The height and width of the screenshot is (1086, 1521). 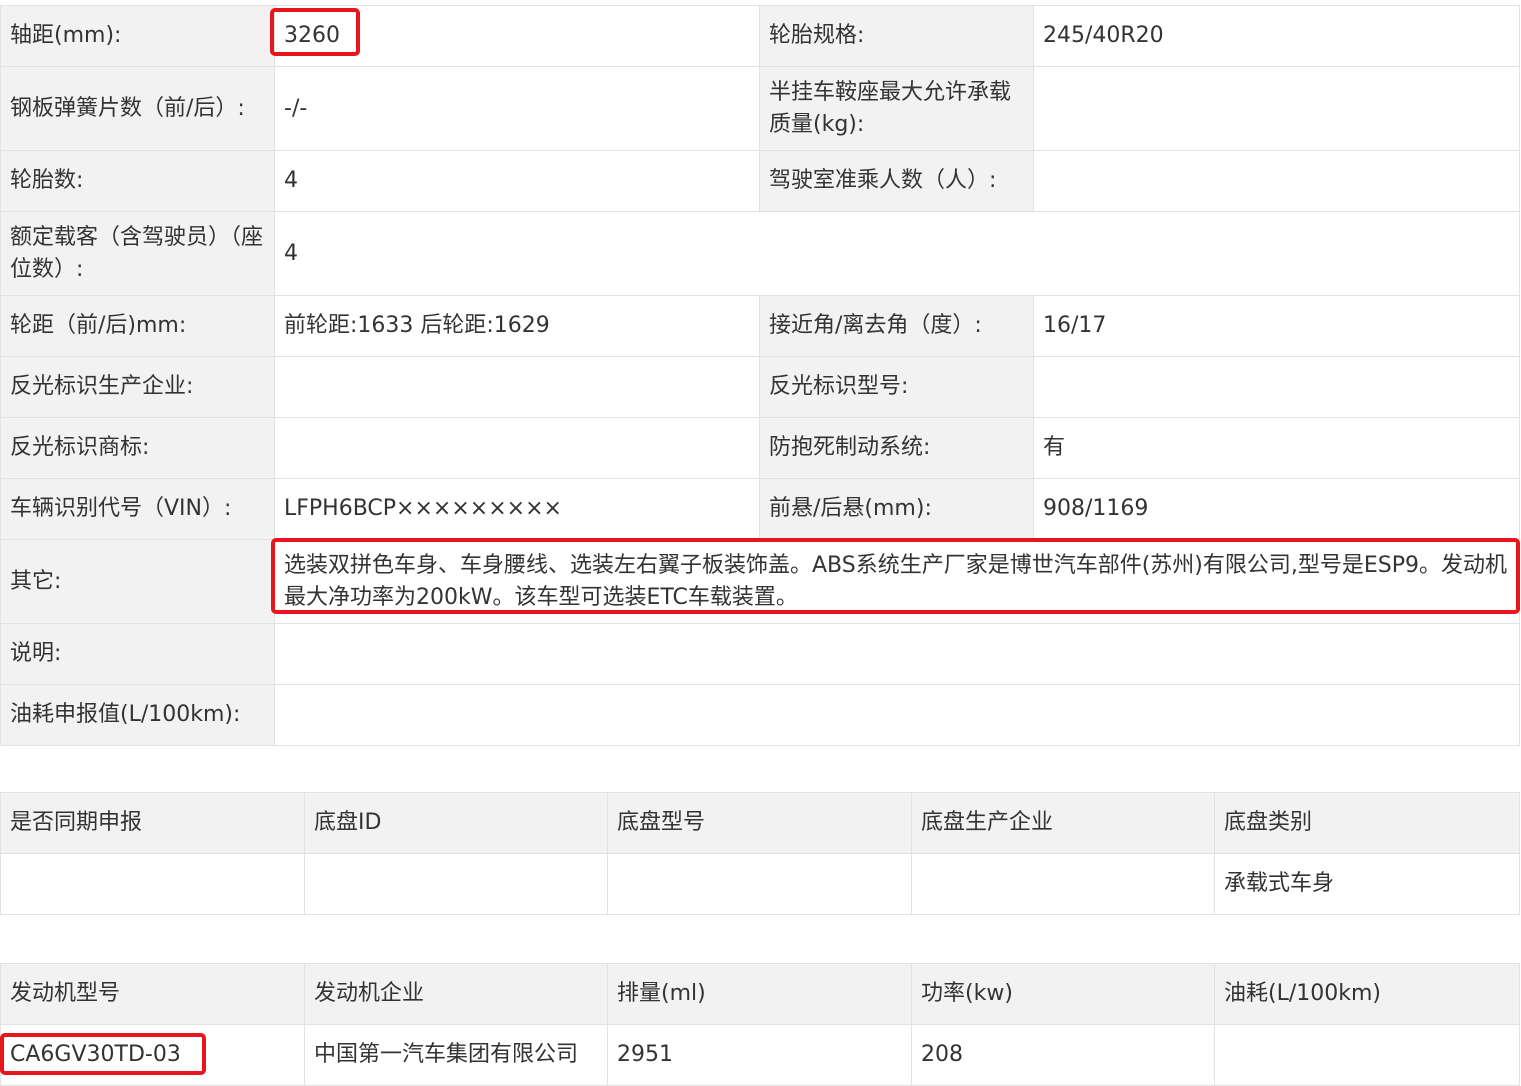 I want to click on spec-row-reflector-brand: 反光标识商标: 防抱死制动系统: 有, so click(x=760, y=448).